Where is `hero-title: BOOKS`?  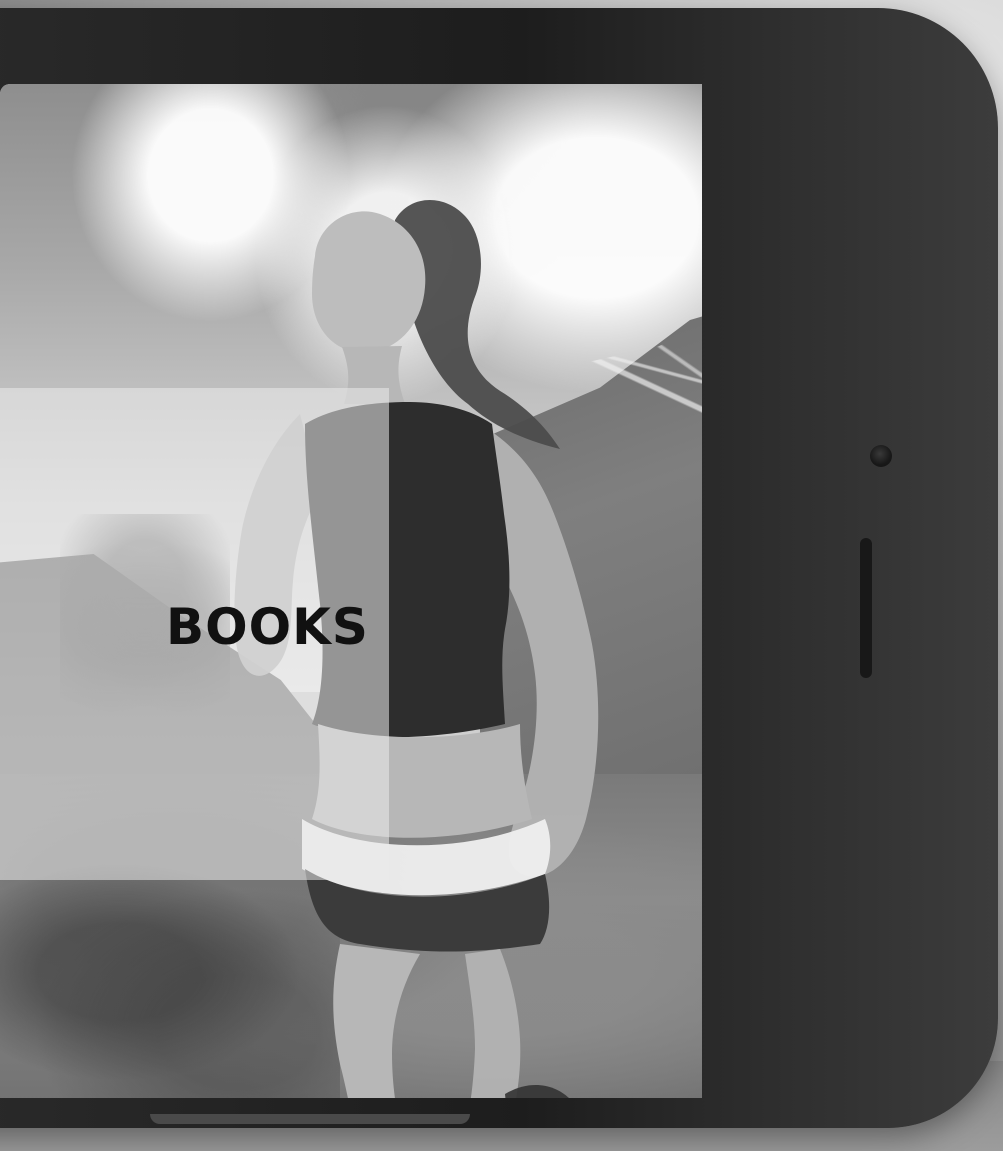
hero-title: BOOKS is located at coordinates (267, 627).